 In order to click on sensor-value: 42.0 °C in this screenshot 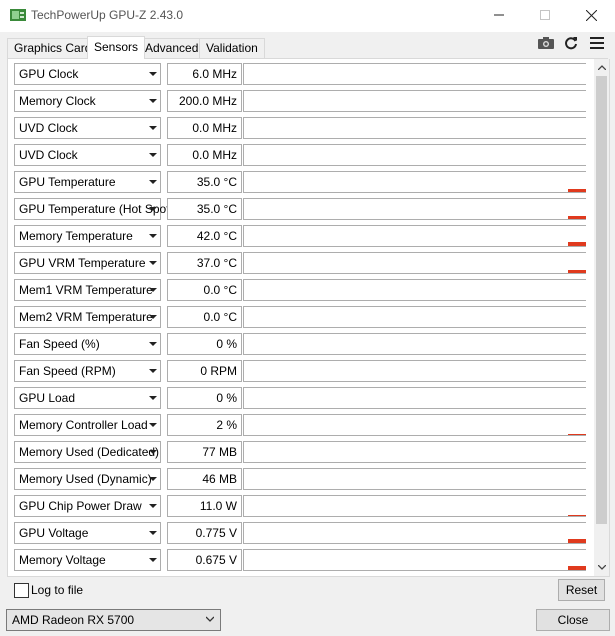, I will do `click(216, 236)`.